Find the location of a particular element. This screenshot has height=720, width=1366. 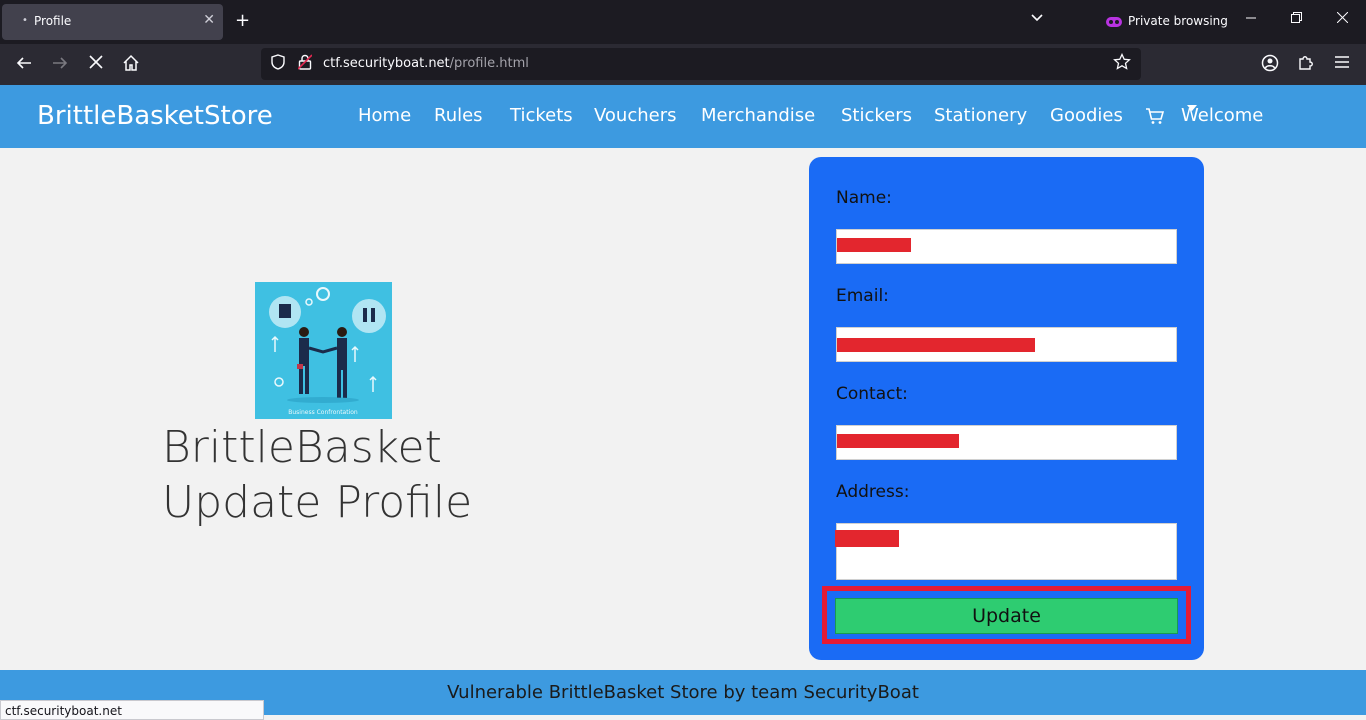

update-button-highlight: Update is located at coordinates (1006, 615).